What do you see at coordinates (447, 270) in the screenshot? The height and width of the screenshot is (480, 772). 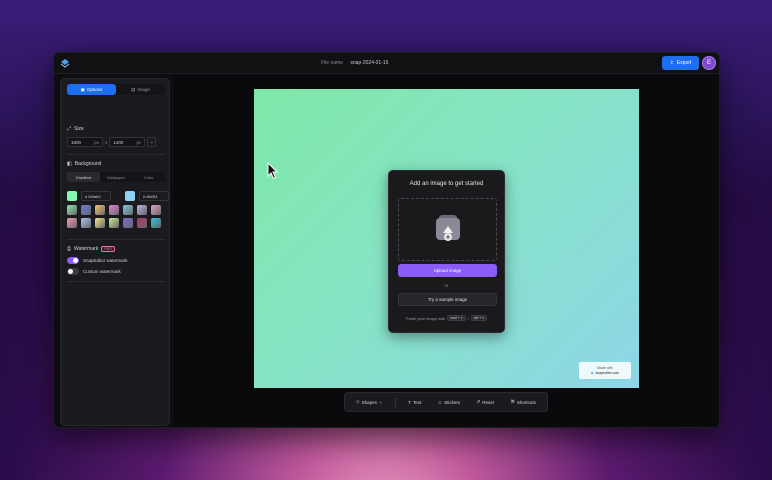 I see `upload-image-button: Upload image` at bounding box center [447, 270].